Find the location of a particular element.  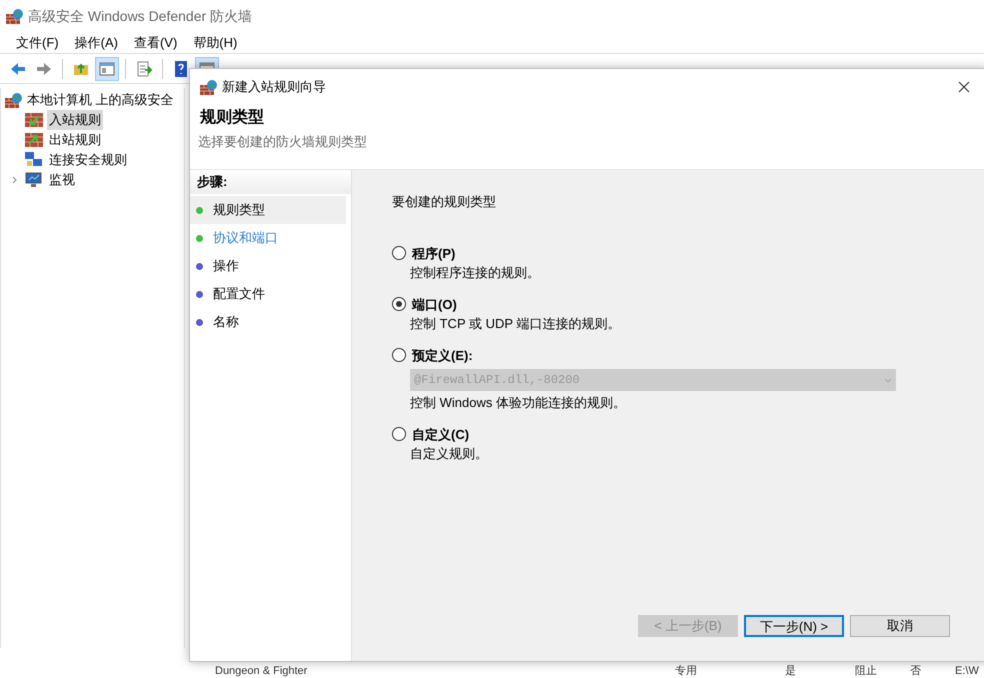

chevron-right-icon is located at coordinates (15, 180).